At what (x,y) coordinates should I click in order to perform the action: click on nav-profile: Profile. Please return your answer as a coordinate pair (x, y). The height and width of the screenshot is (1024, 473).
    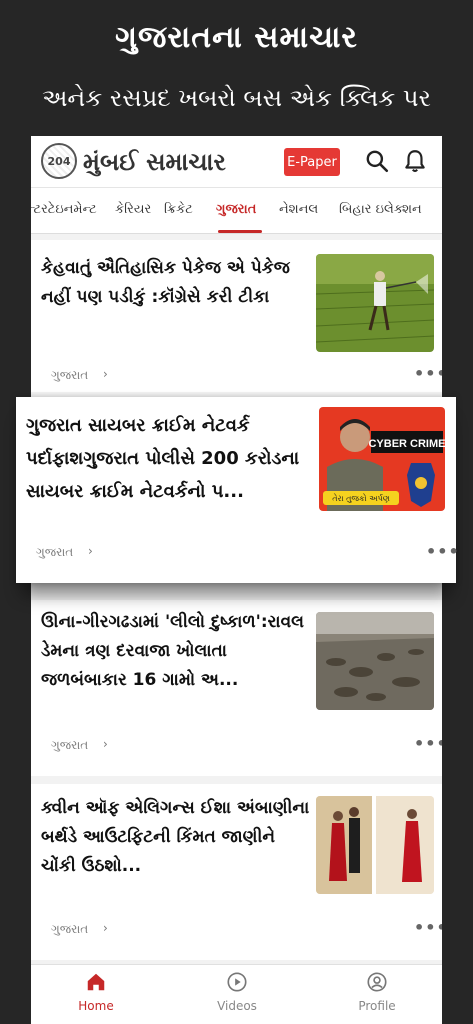
    Looking at the image, I should click on (377, 992).